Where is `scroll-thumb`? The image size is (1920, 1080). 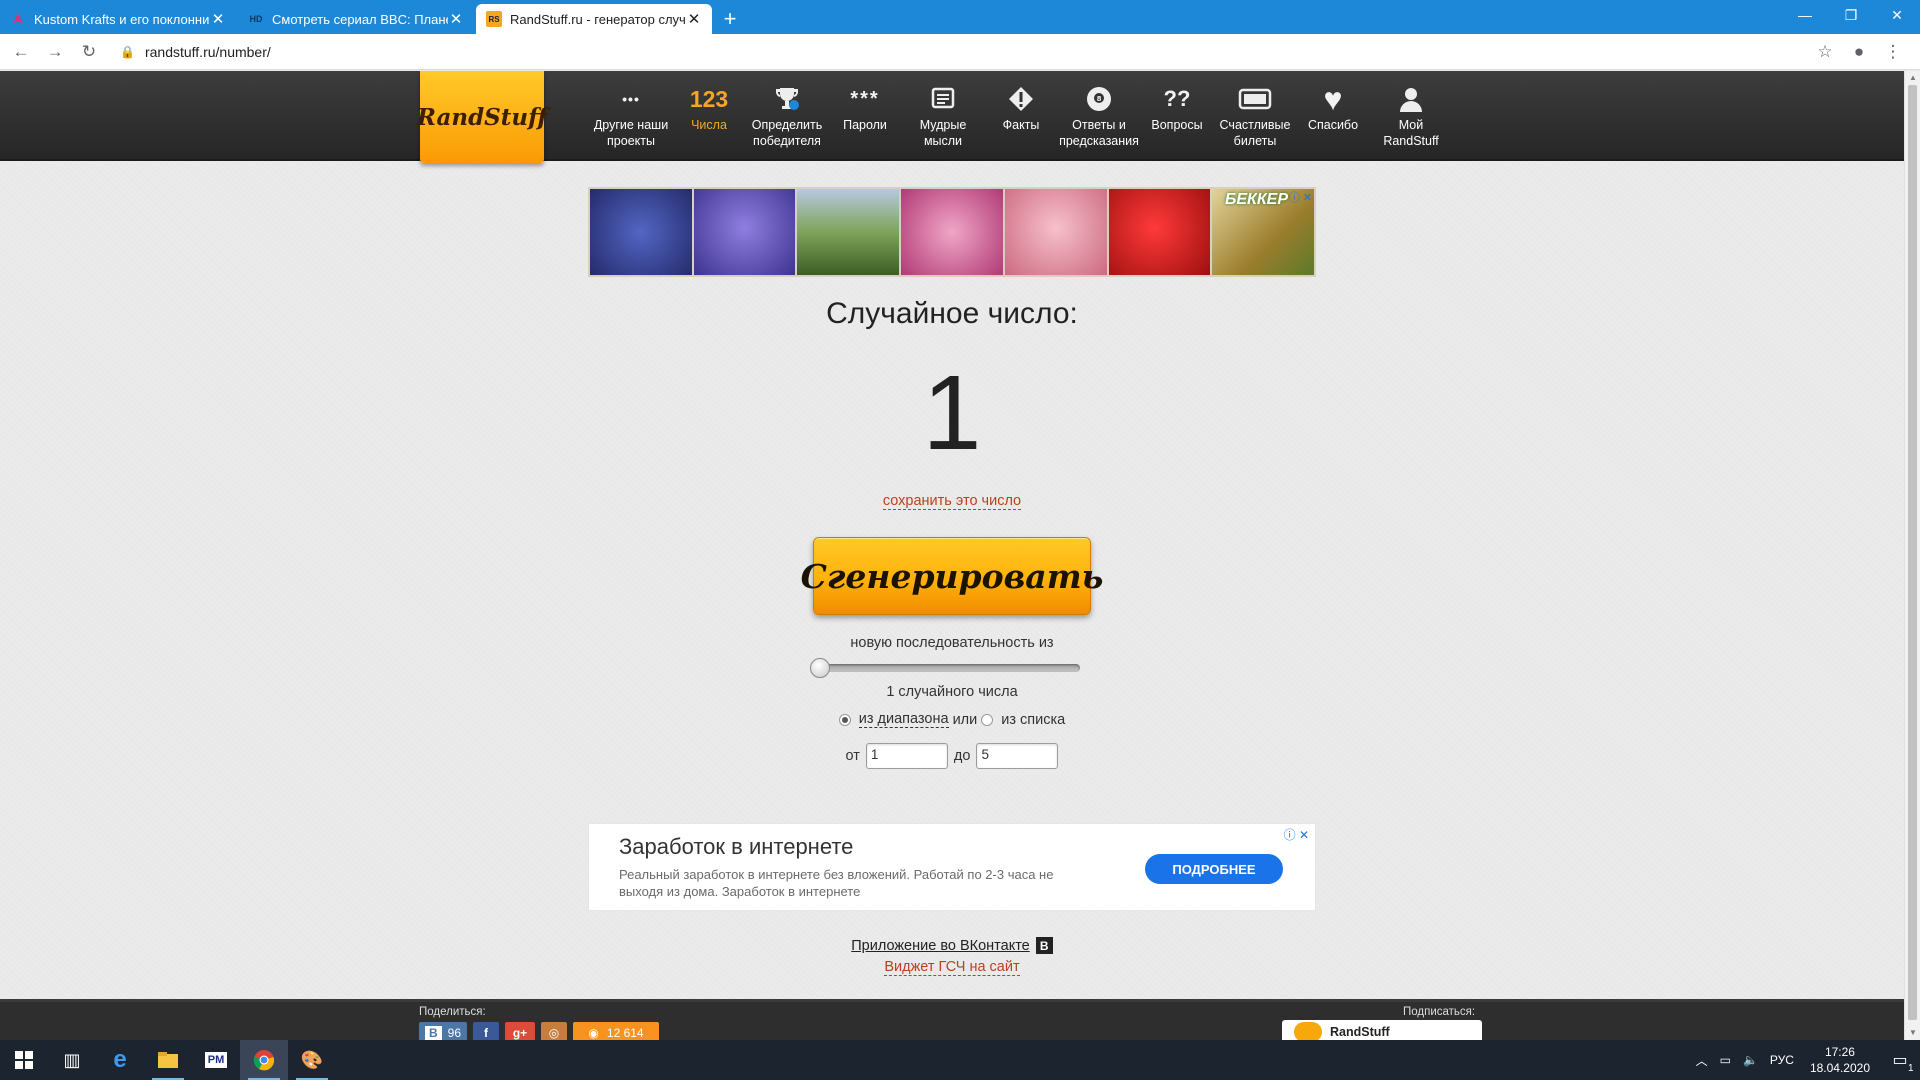 scroll-thumb is located at coordinates (1912, 552).